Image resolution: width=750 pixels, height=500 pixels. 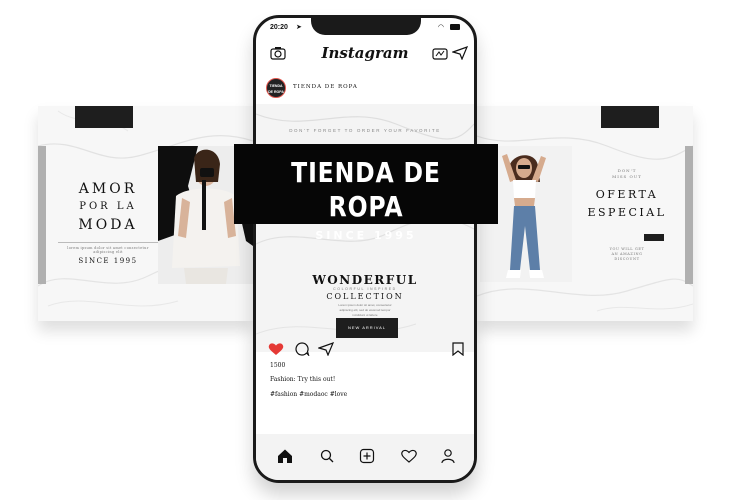 I want to click on add-post-icon, so click(x=367, y=456).